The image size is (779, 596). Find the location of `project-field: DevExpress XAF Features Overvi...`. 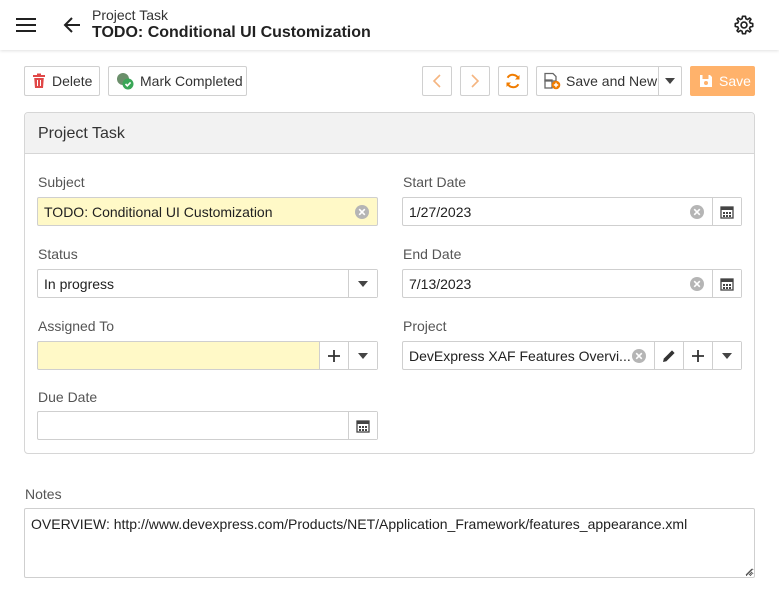

project-field: DevExpress XAF Features Overvi... is located at coordinates (572, 355).